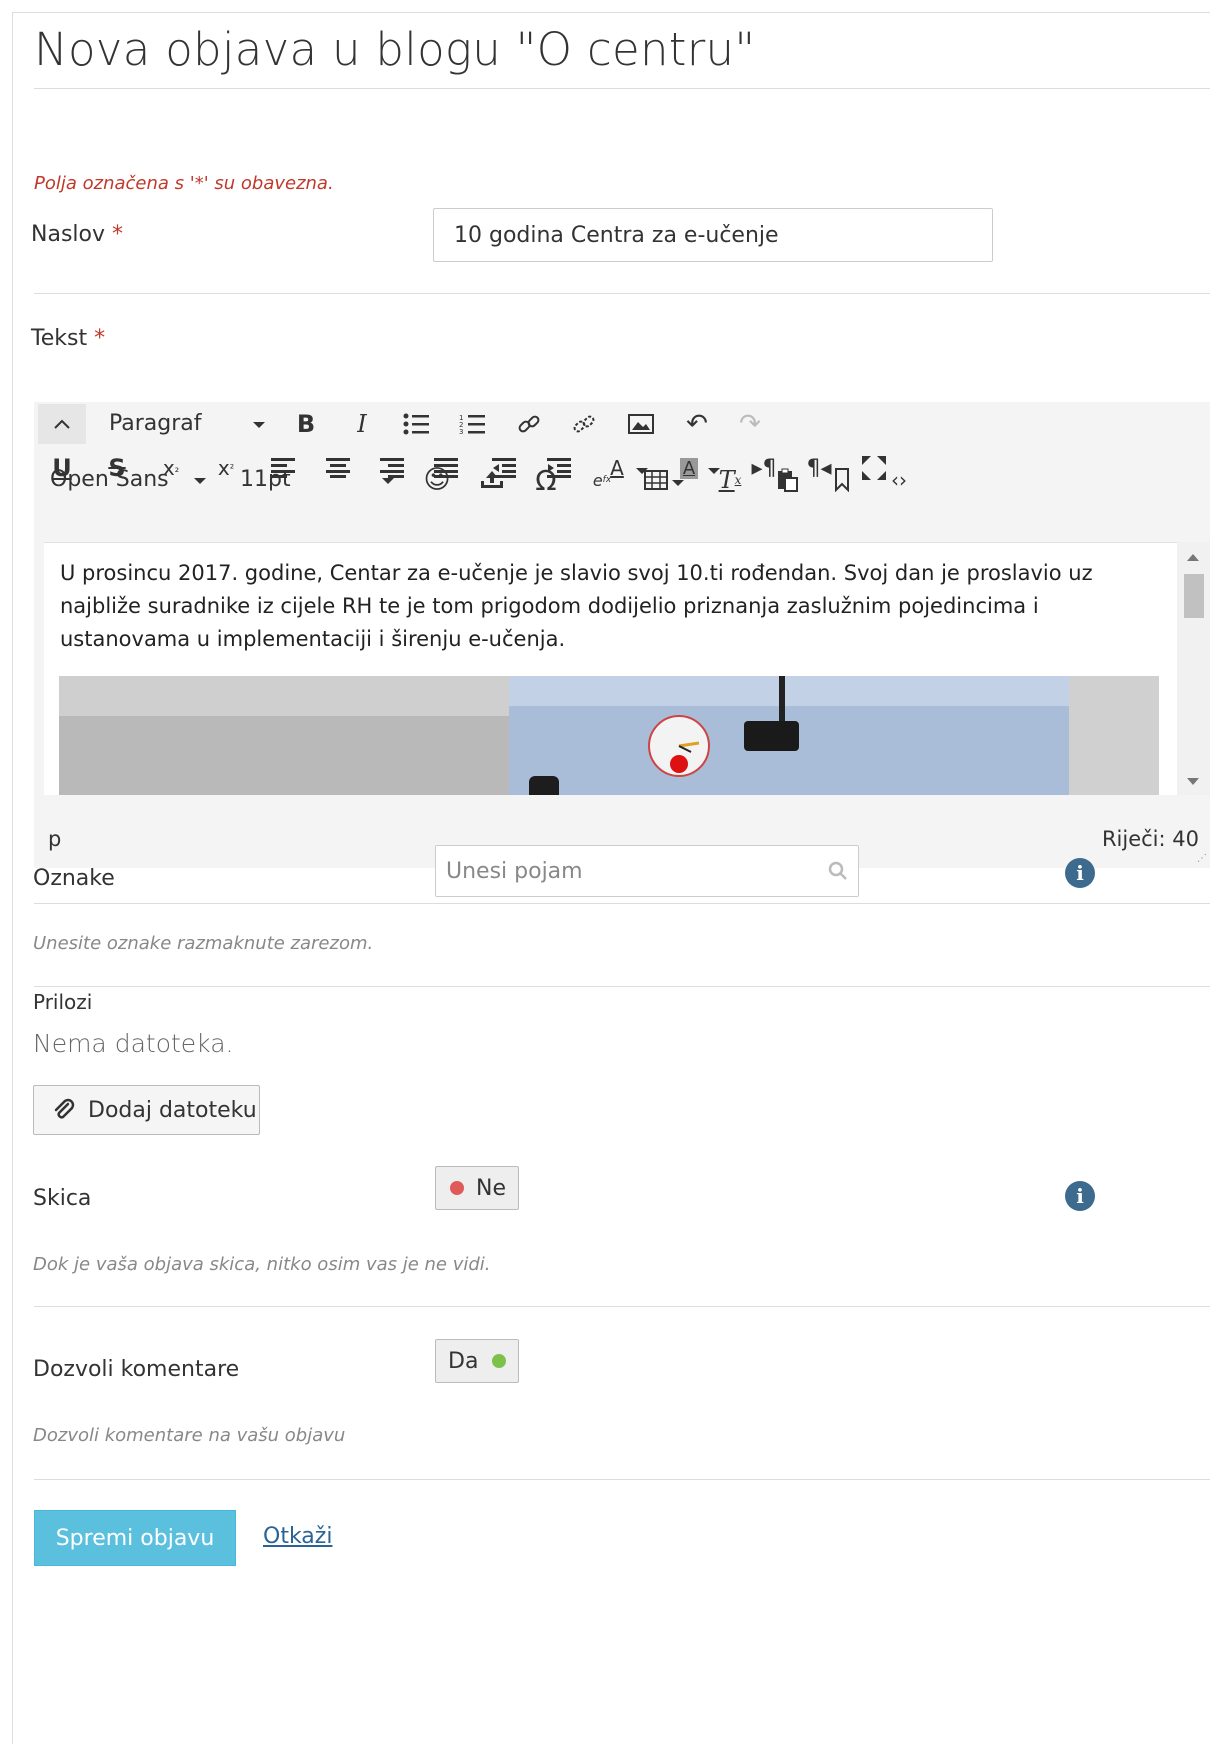 The height and width of the screenshot is (1744, 1210). What do you see at coordinates (609, 735) in the screenshot?
I see `embedded-photo` at bounding box center [609, 735].